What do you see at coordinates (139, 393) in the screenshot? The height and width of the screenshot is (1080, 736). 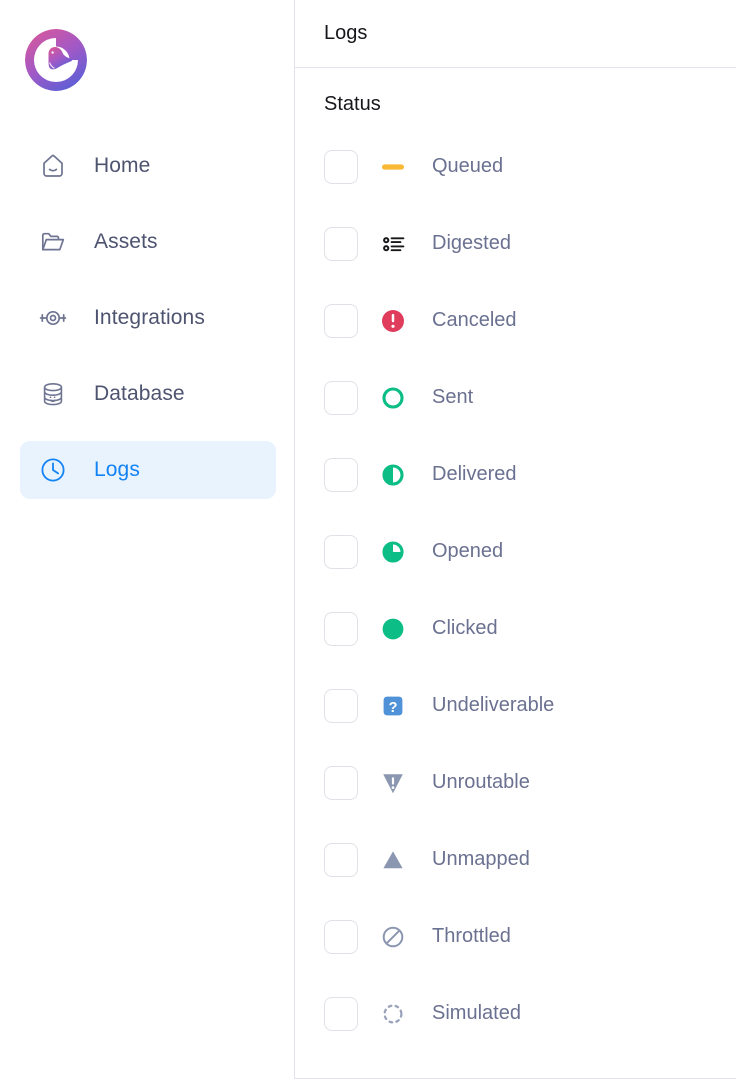 I see `sidebar-item-label: Database` at bounding box center [139, 393].